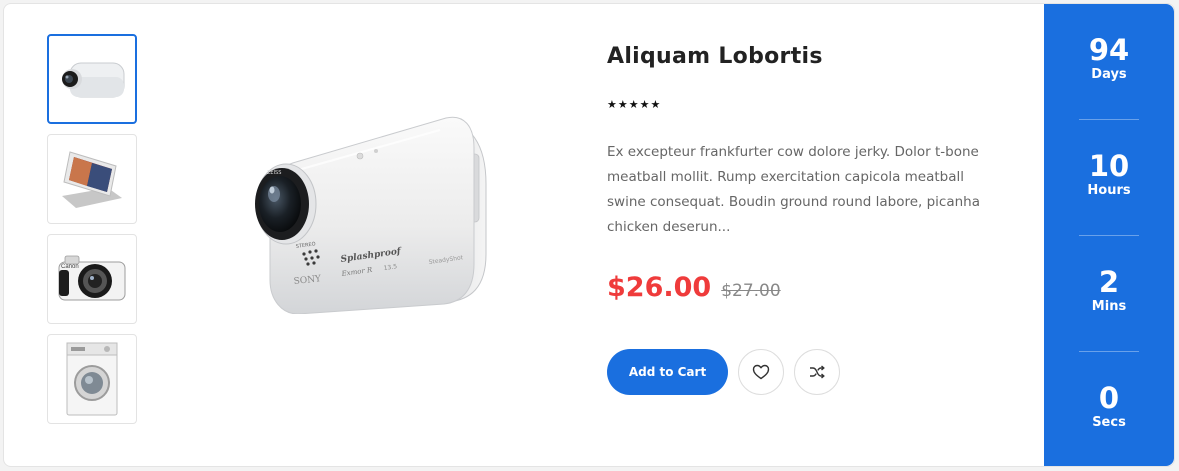 This screenshot has width=1179, height=471. What do you see at coordinates (807, 104) in the screenshot?
I see `rating-stars: ★ ★ ★ ★ ★` at bounding box center [807, 104].